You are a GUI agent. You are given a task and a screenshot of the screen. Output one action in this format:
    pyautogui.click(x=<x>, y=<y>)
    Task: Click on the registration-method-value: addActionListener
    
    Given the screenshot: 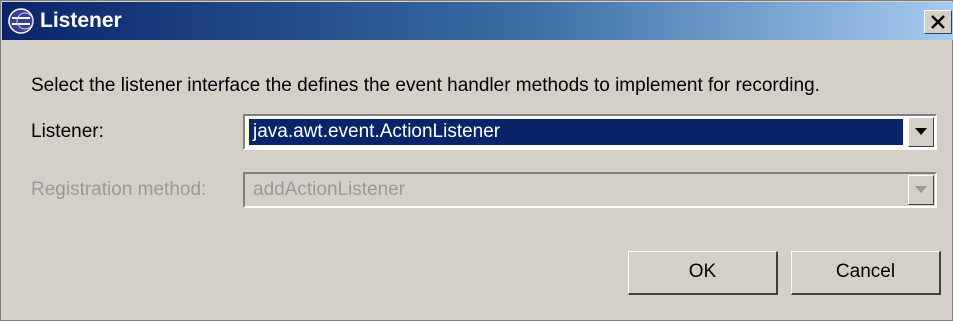 What is the action you would take?
    pyautogui.click(x=329, y=189)
    